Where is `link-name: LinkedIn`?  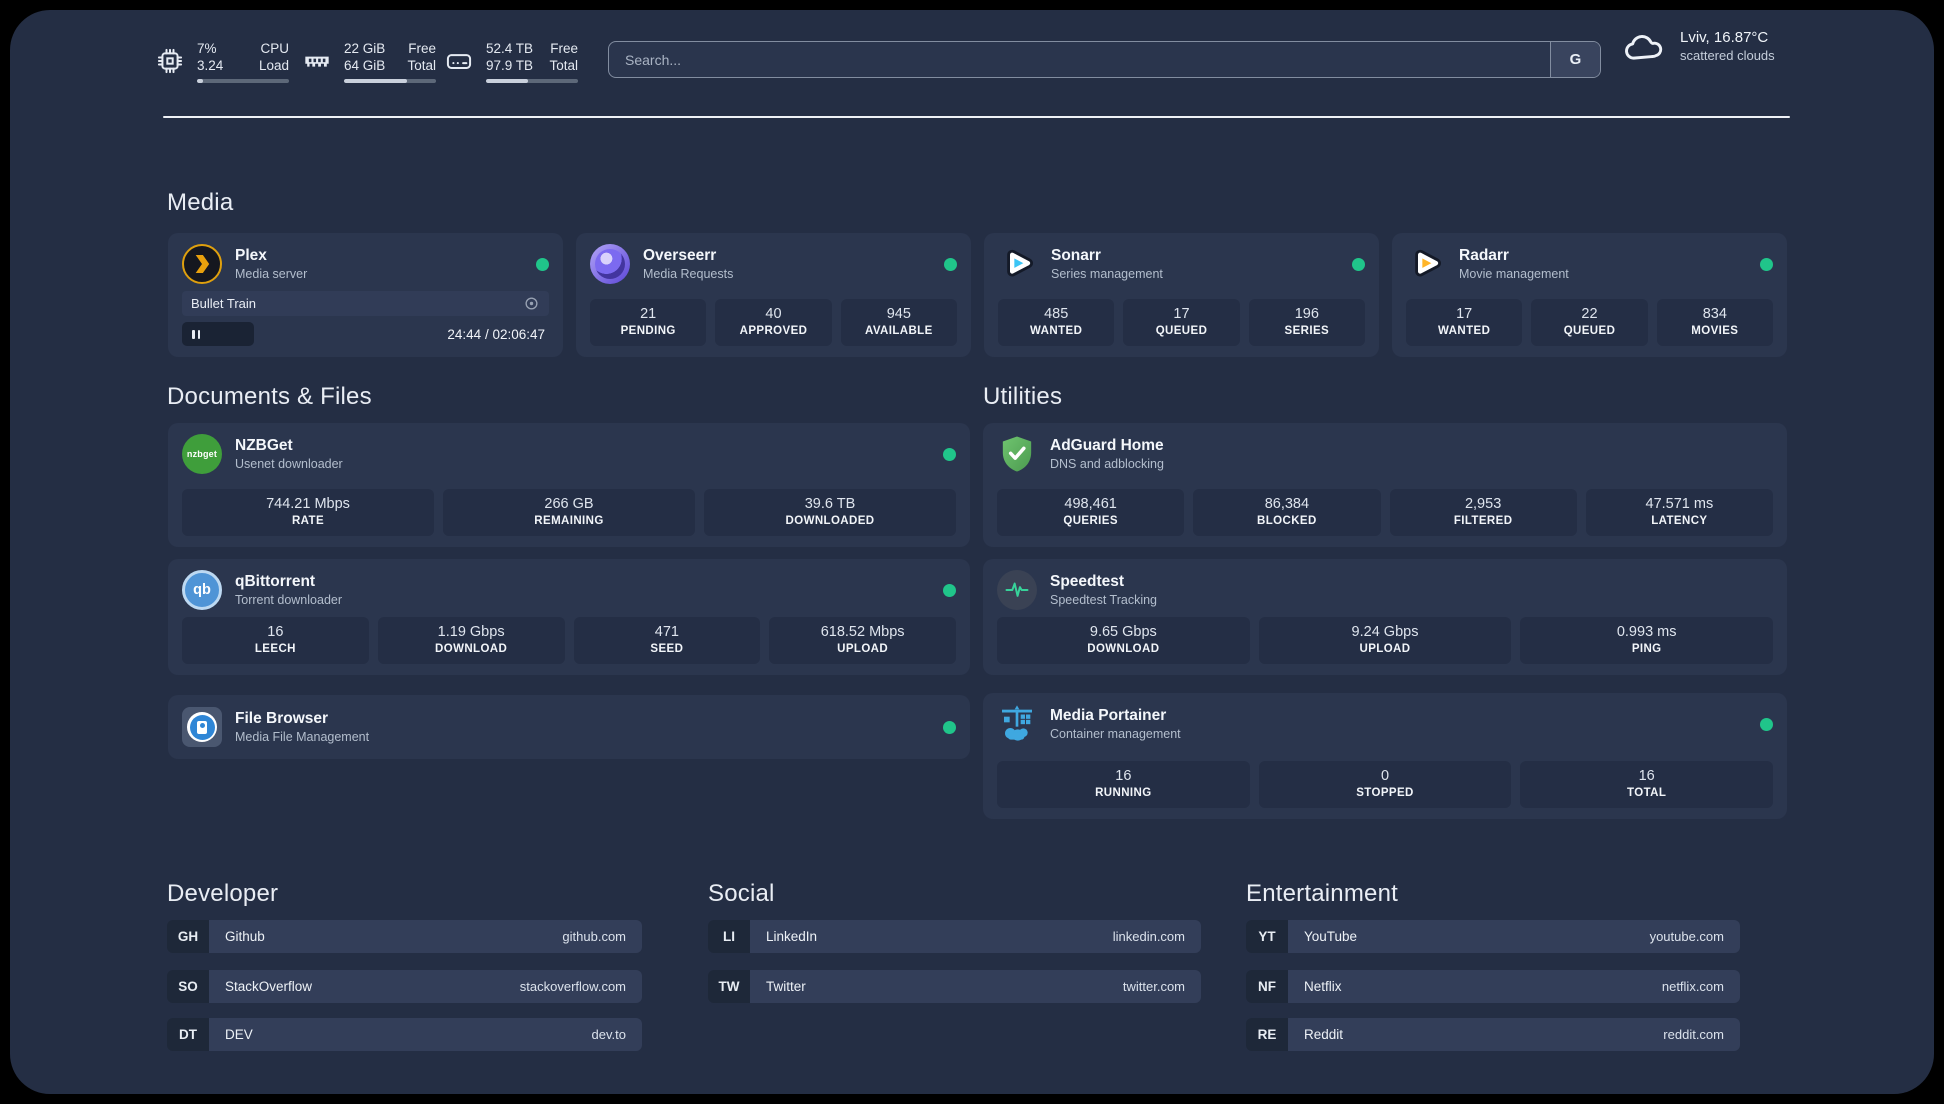 link-name: LinkedIn is located at coordinates (792, 936).